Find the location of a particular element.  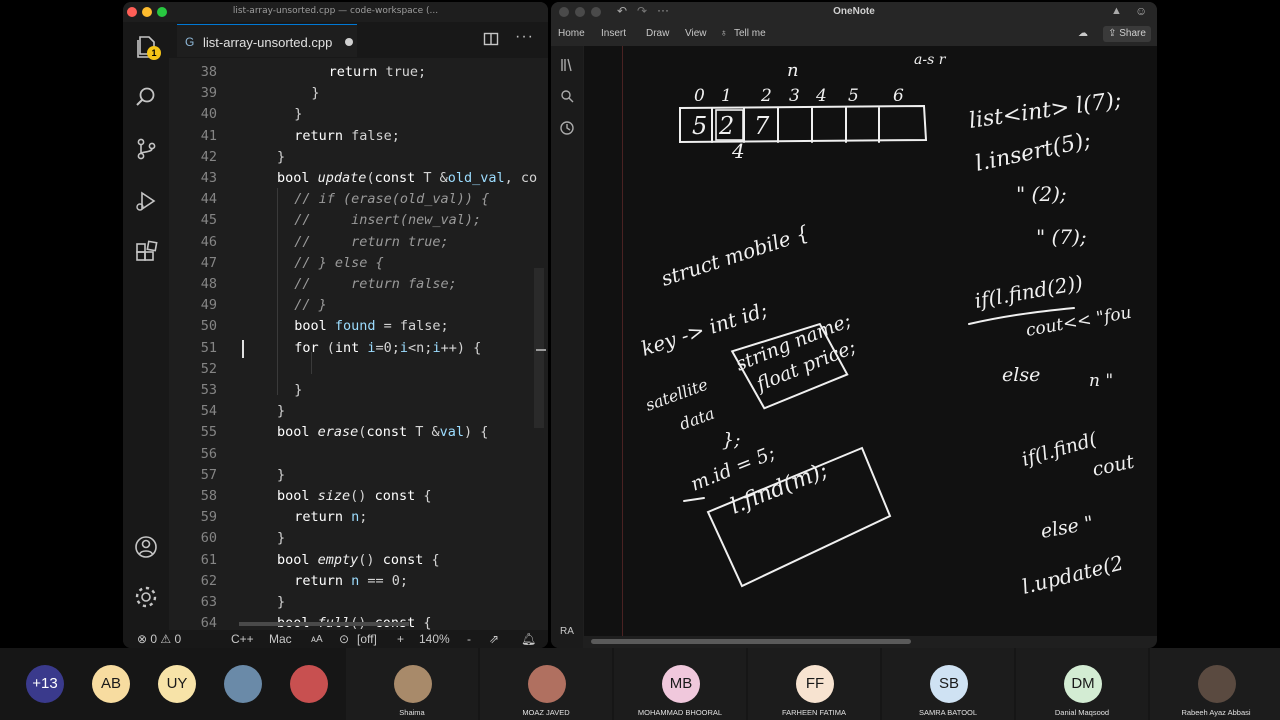

cpp-file-icon: G is located at coordinates (190, 42).